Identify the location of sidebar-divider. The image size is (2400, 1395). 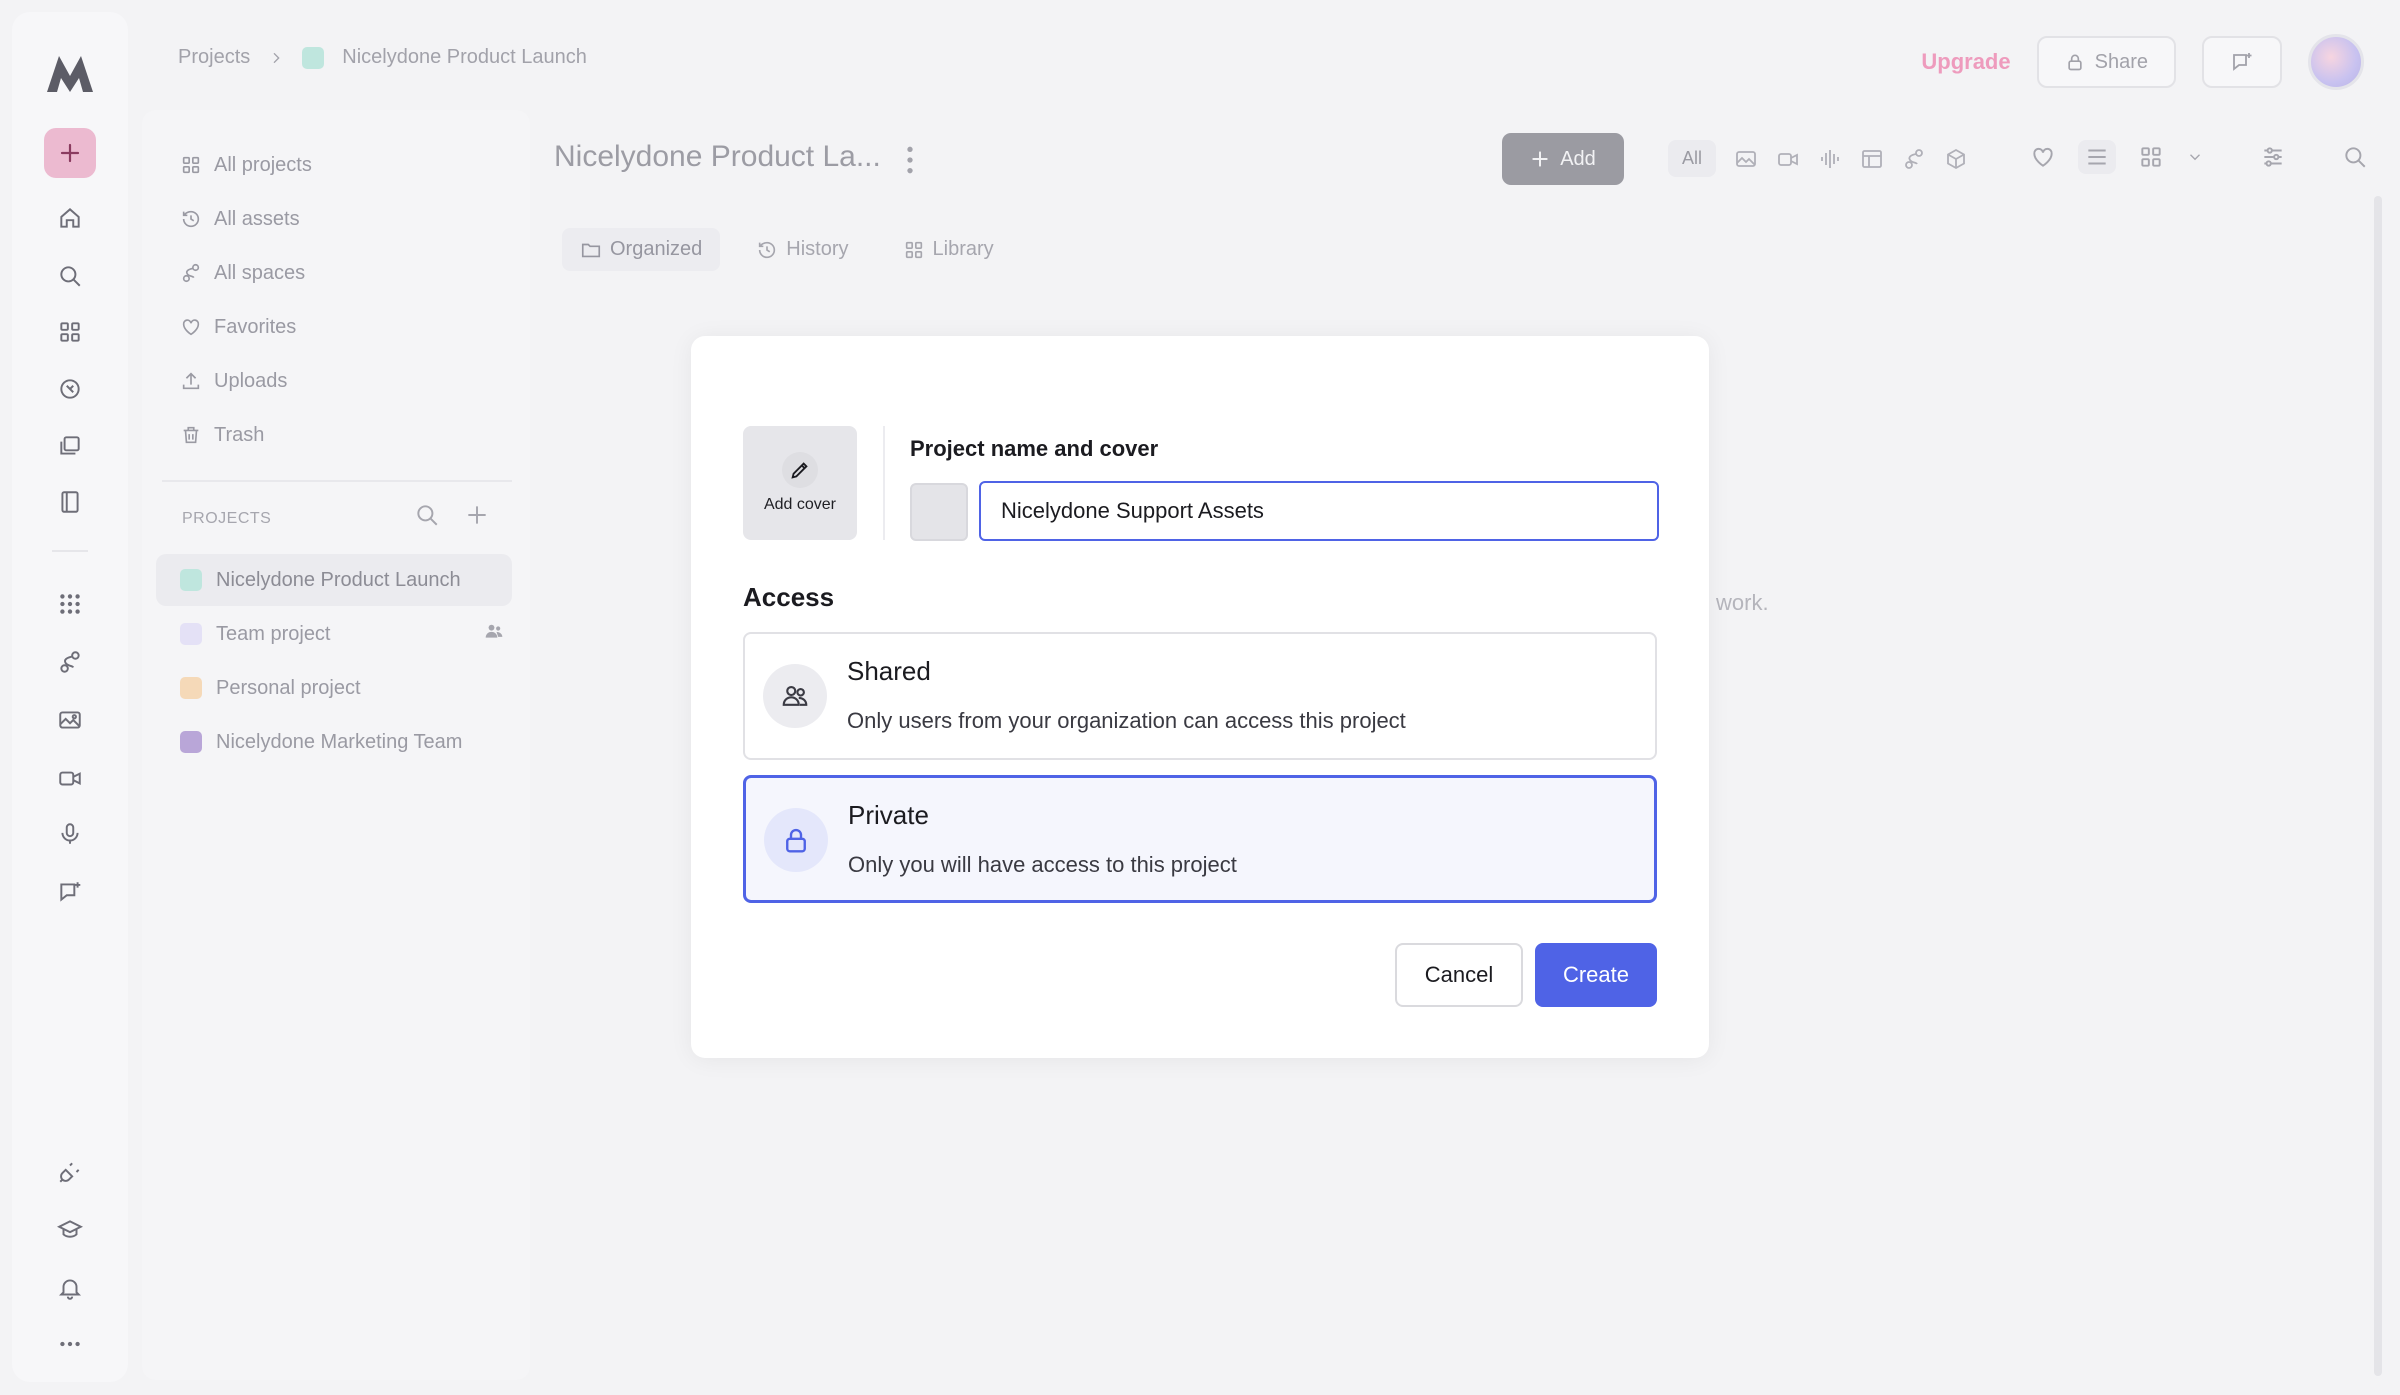
(337, 481).